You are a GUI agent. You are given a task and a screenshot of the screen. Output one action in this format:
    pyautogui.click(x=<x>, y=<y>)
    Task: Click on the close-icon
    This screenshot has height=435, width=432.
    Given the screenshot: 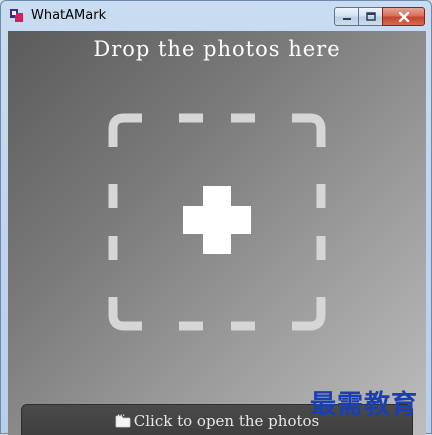 What is the action you would take?
    pyautogui.click(x=403, y=16)
    